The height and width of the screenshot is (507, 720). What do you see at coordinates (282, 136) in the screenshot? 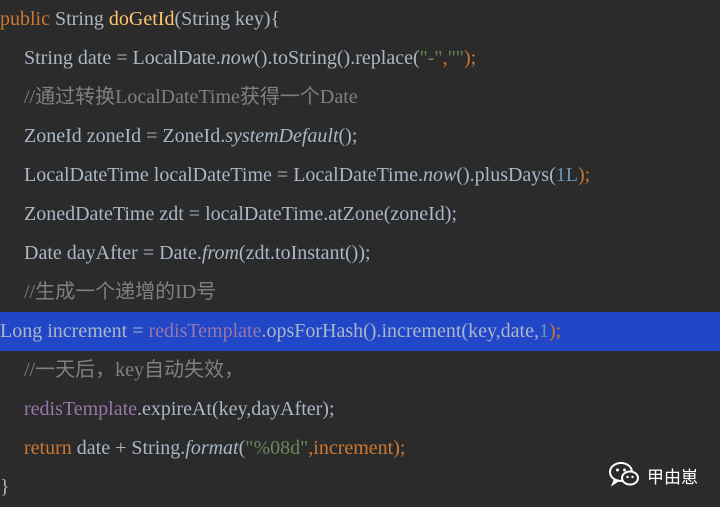
I see `token-static-method: systemDefault` at bounding box center [282, 136].